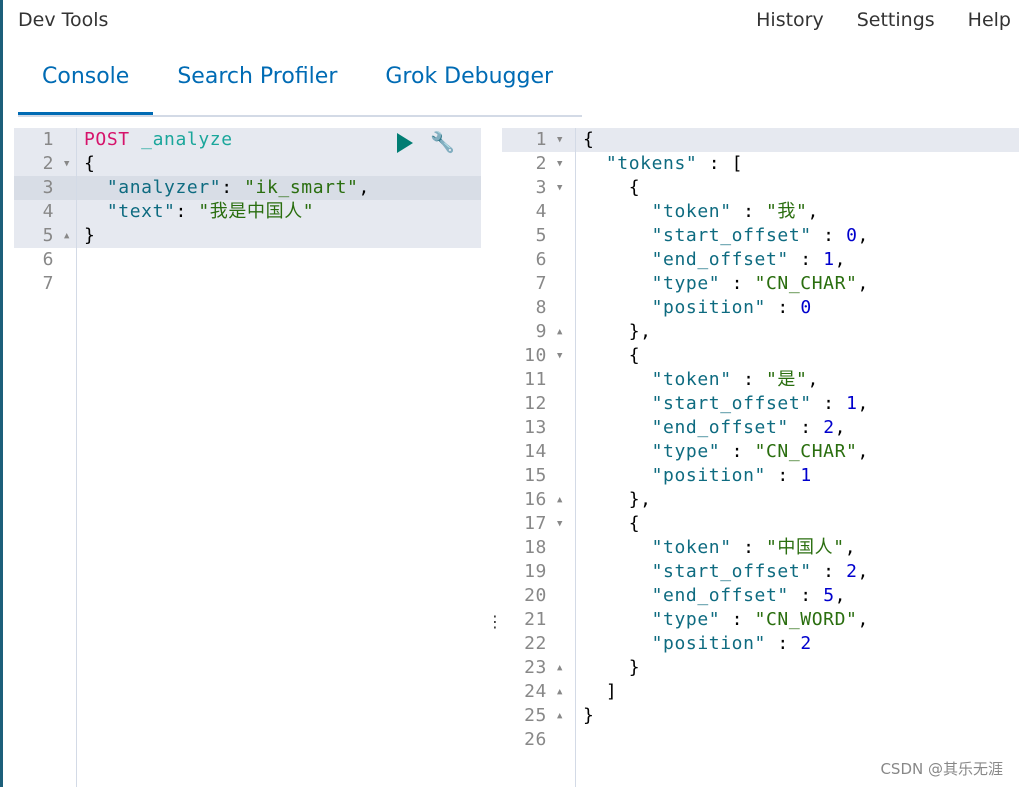 Image resolution: width=1019 pixels, height=787 pixels. What do you see at coordinates (797, 572) in the screenshot?
I see `code-line: "start_offset" : 2,` at bounding box center [797, 572].